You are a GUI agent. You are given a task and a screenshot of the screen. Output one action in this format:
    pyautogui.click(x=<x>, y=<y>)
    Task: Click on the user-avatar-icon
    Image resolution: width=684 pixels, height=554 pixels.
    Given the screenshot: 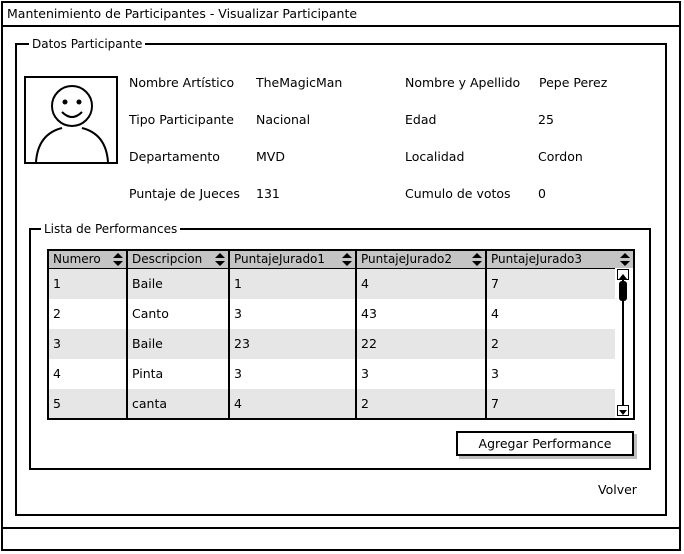 What is the action you would take?
    pyautogui.click(x=72, y=124)
    